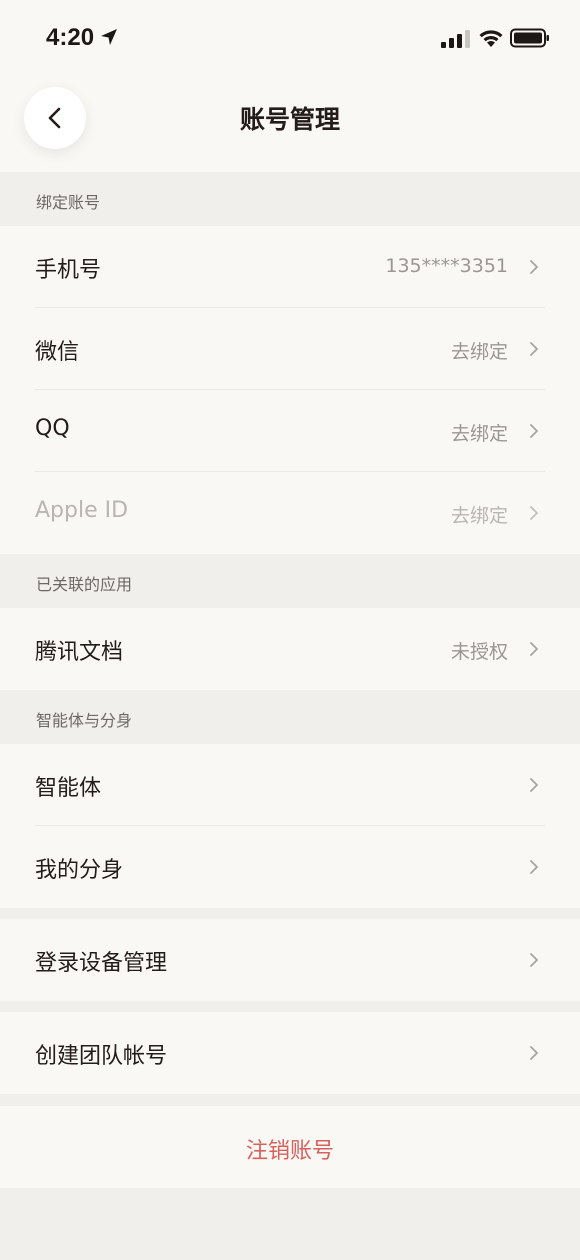 This screenshot has width=580, height=1260. What do you see at coordinates (84, 720) in the screenshot?
I see `section-header-label: 智能体与分身` at bounding box center [84, 720].